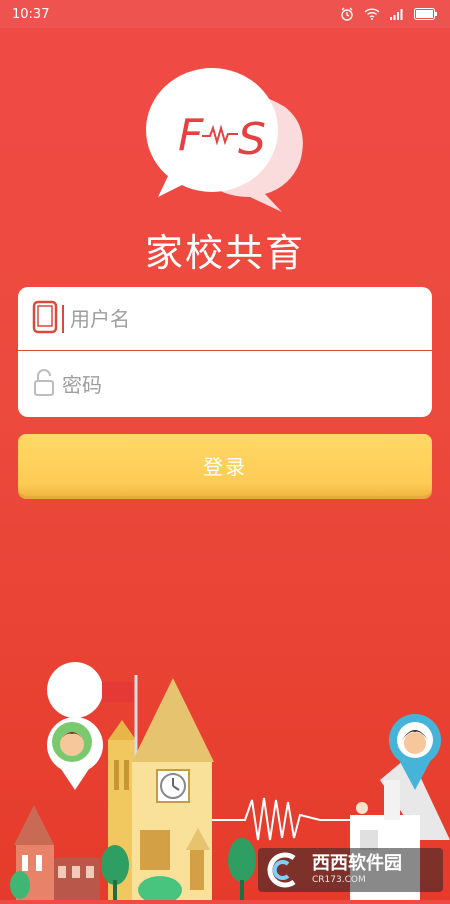  What do you see at coordinates (426, 14) in the screenshot?
I see `battery-icon` at bounding box center [426, 14].